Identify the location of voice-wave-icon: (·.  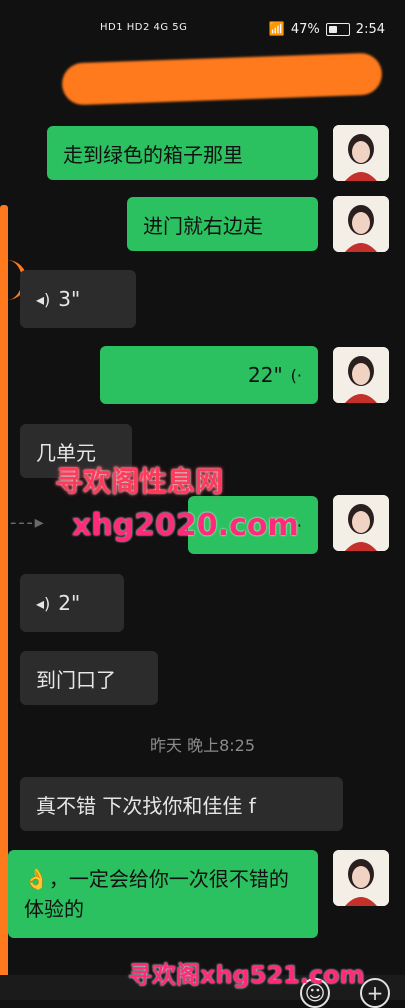
(296, 375).